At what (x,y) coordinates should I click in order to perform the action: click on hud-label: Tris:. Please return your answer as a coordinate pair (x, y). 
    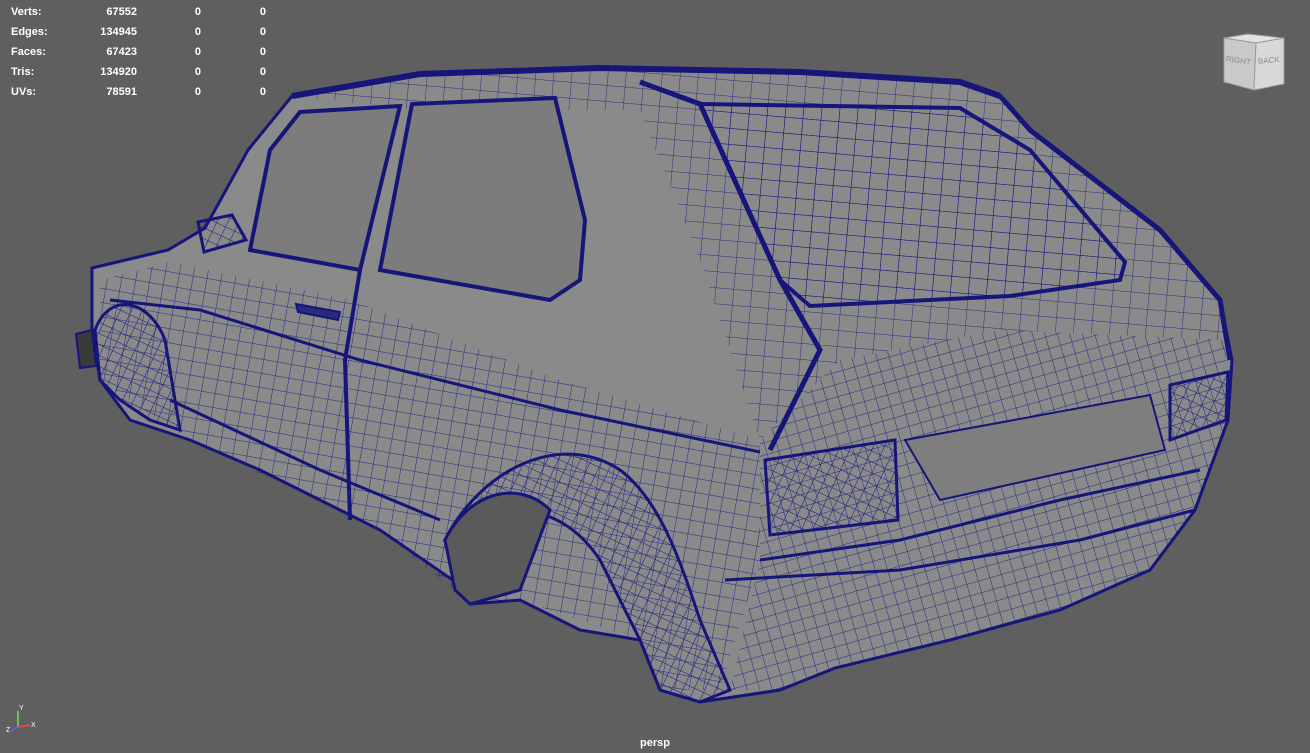
    Looking at the image, I should click on (23, 72).